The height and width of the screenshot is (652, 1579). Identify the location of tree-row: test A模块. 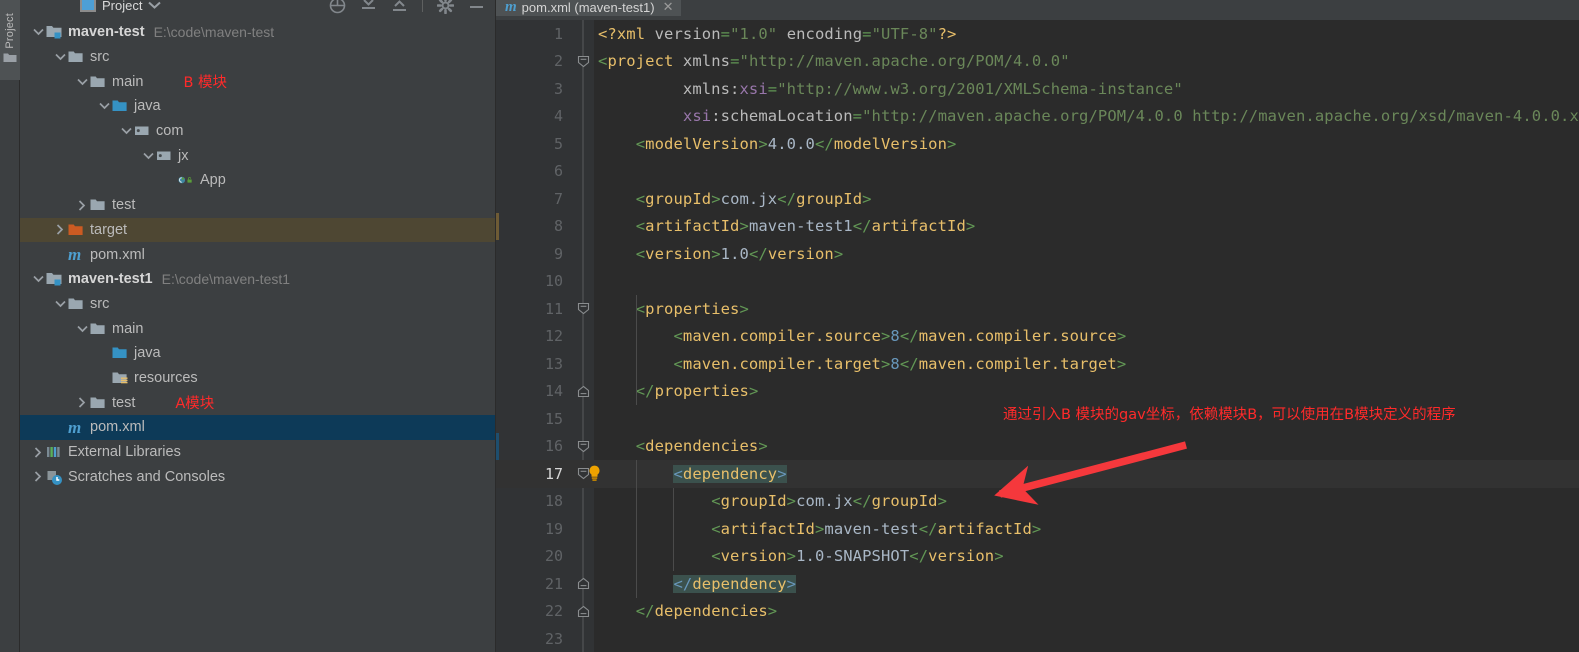
(257, 402).